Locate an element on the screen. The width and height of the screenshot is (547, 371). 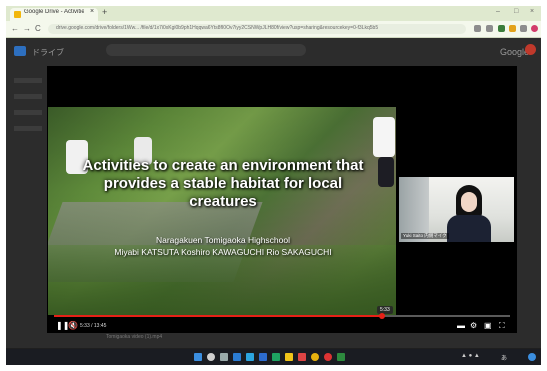
drive-search-bar is located at coordinates (206, 50).